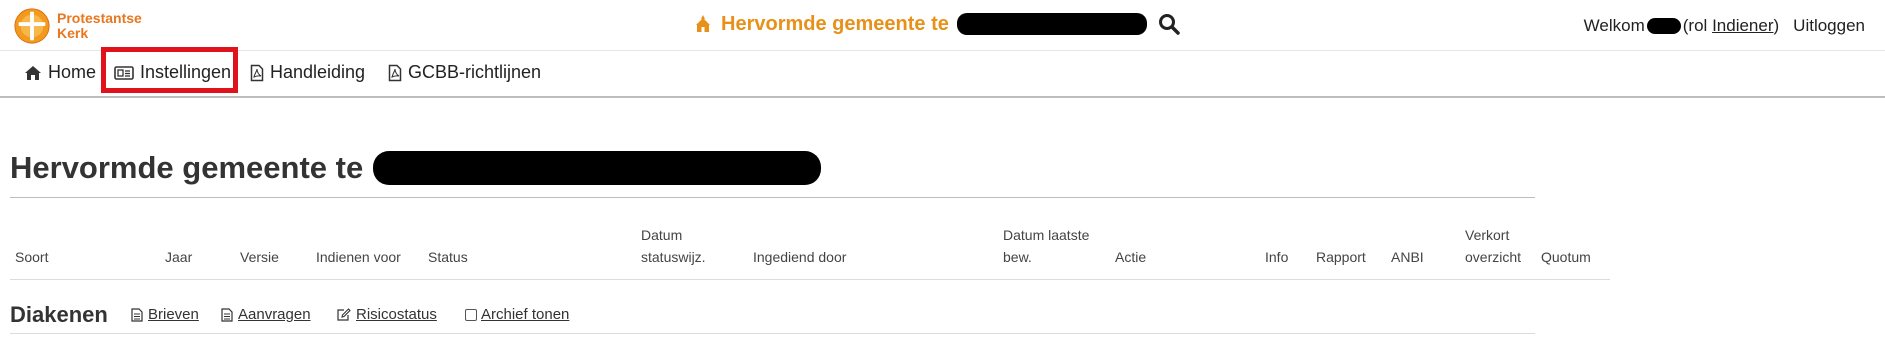 The image size is (1885, 338). I want to click on col-datum-laatste-line1: Datum laatste, so click(1046, 235).